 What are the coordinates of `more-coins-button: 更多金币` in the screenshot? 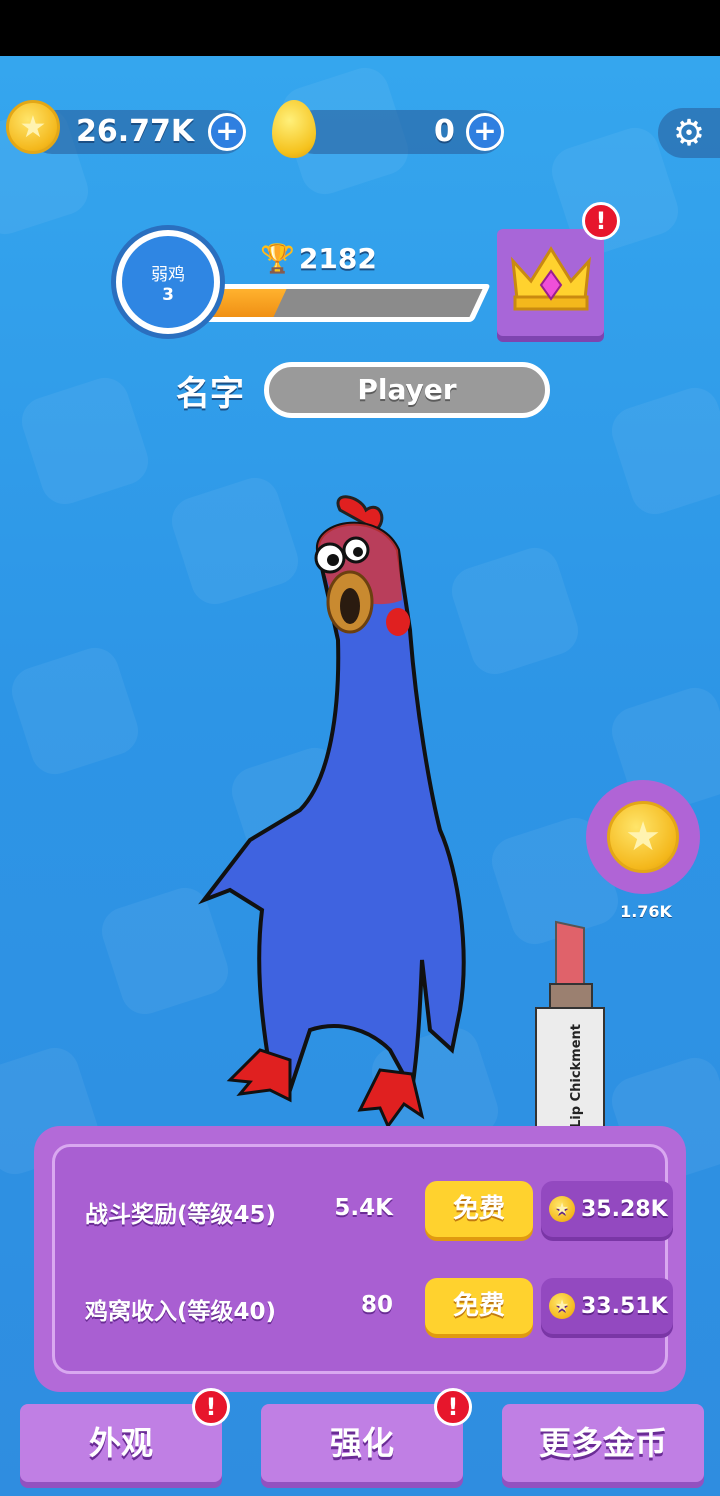 It's located at (603, 1443).